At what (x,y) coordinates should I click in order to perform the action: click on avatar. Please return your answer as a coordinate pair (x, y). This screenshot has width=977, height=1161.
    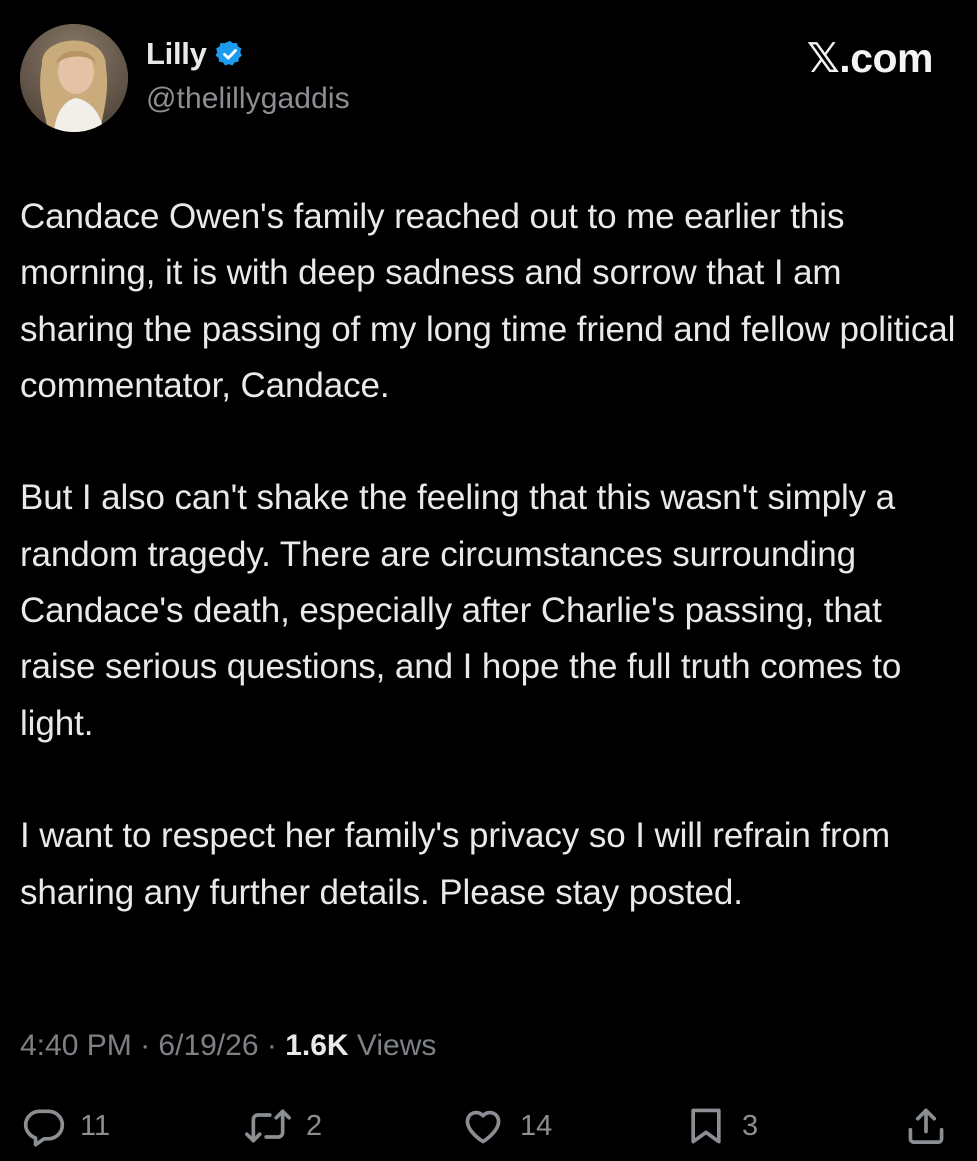
    Looking at the image, I should click on (74, 78).